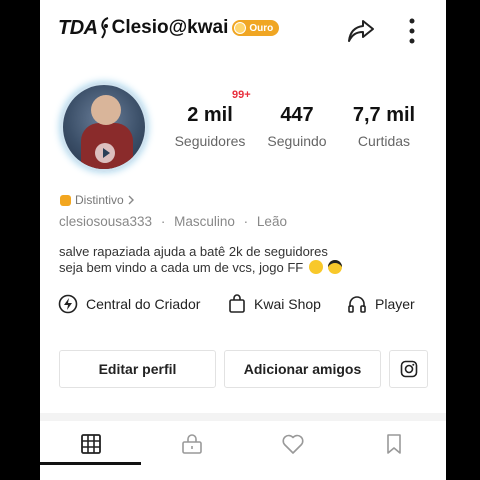 Image resolution: width=480 pixels, height=480 pixels. I want to click on section-divider, so click(243, 417).